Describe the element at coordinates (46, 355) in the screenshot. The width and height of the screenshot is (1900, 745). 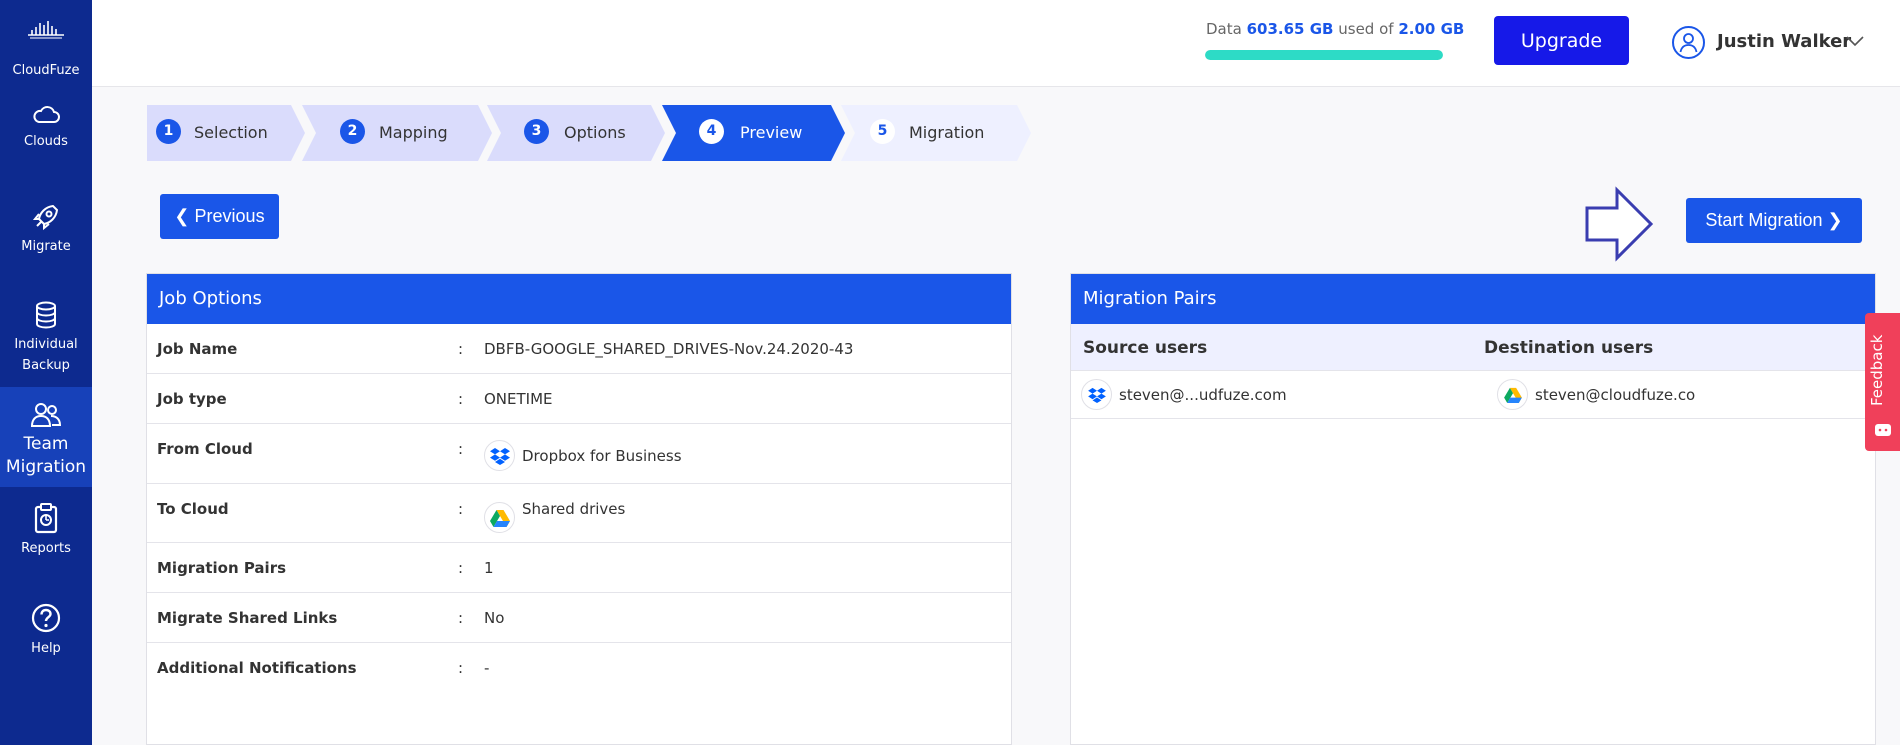
I see `sidebar-item-label: Individual Backup` at that location.